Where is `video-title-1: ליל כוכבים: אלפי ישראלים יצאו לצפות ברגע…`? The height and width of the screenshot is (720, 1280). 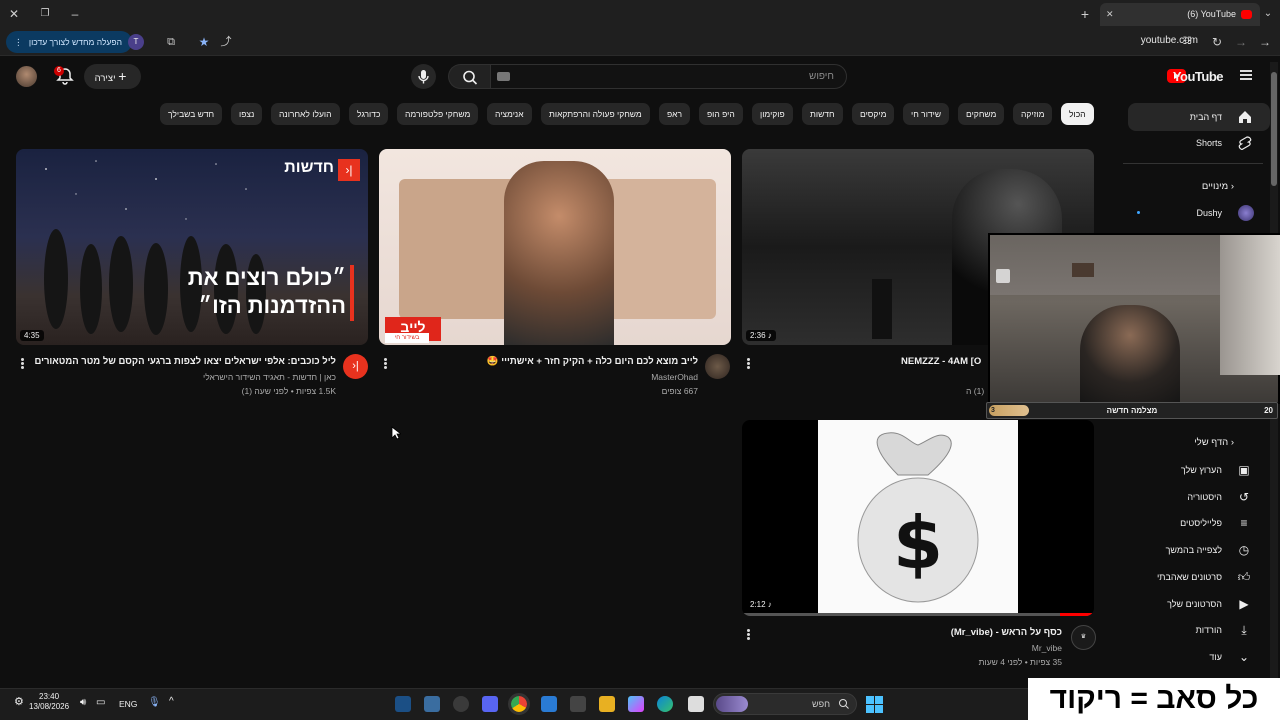
video-title-1: ליל כוכבים: אלפי ישראלים יצאו לצפות ברגע… is located at coordinates (185, 361).